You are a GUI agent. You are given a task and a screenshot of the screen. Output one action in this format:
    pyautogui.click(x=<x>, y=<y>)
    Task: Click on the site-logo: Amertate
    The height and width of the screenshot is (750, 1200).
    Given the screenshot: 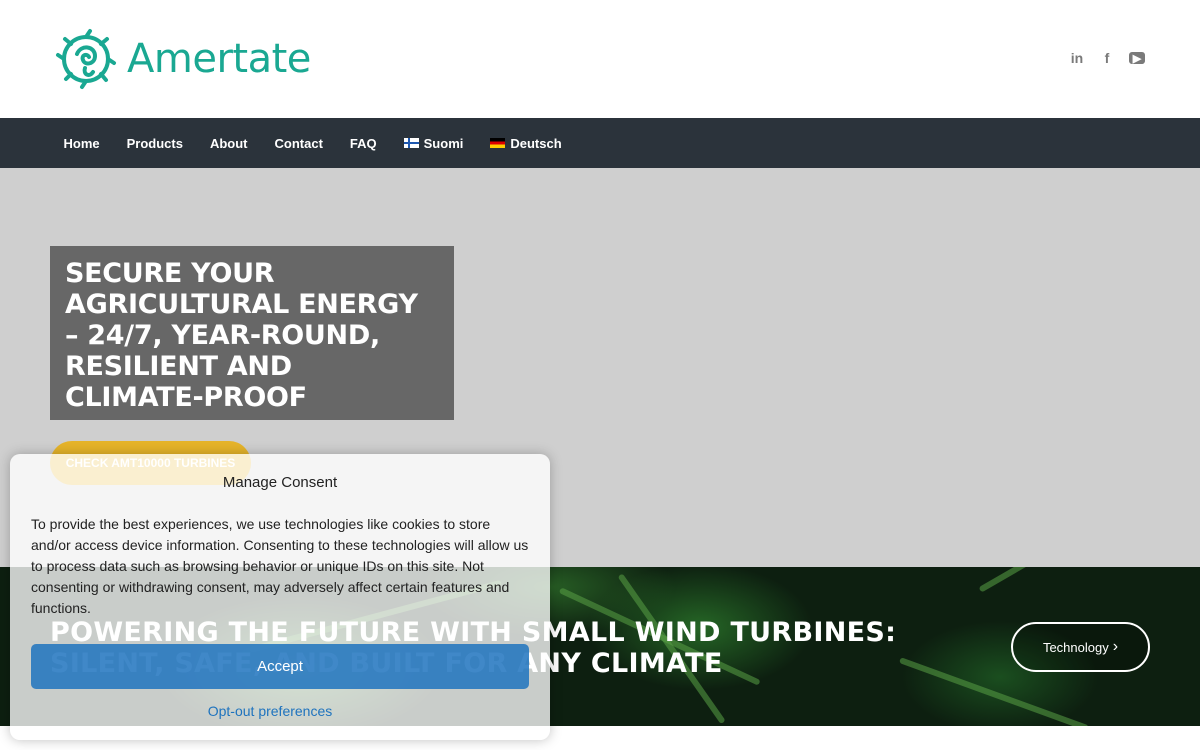 What is the action you would take?
    pyautogui.click(x=183, y=59)
    